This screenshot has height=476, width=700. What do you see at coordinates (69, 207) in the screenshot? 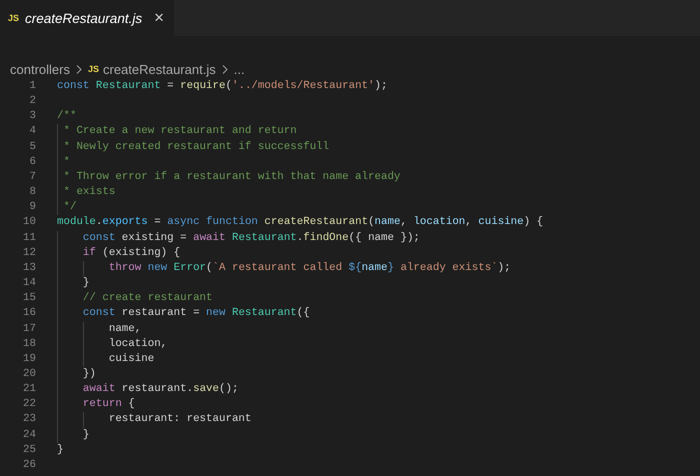
I see `code-line: */` at bounding box center [69, 207].